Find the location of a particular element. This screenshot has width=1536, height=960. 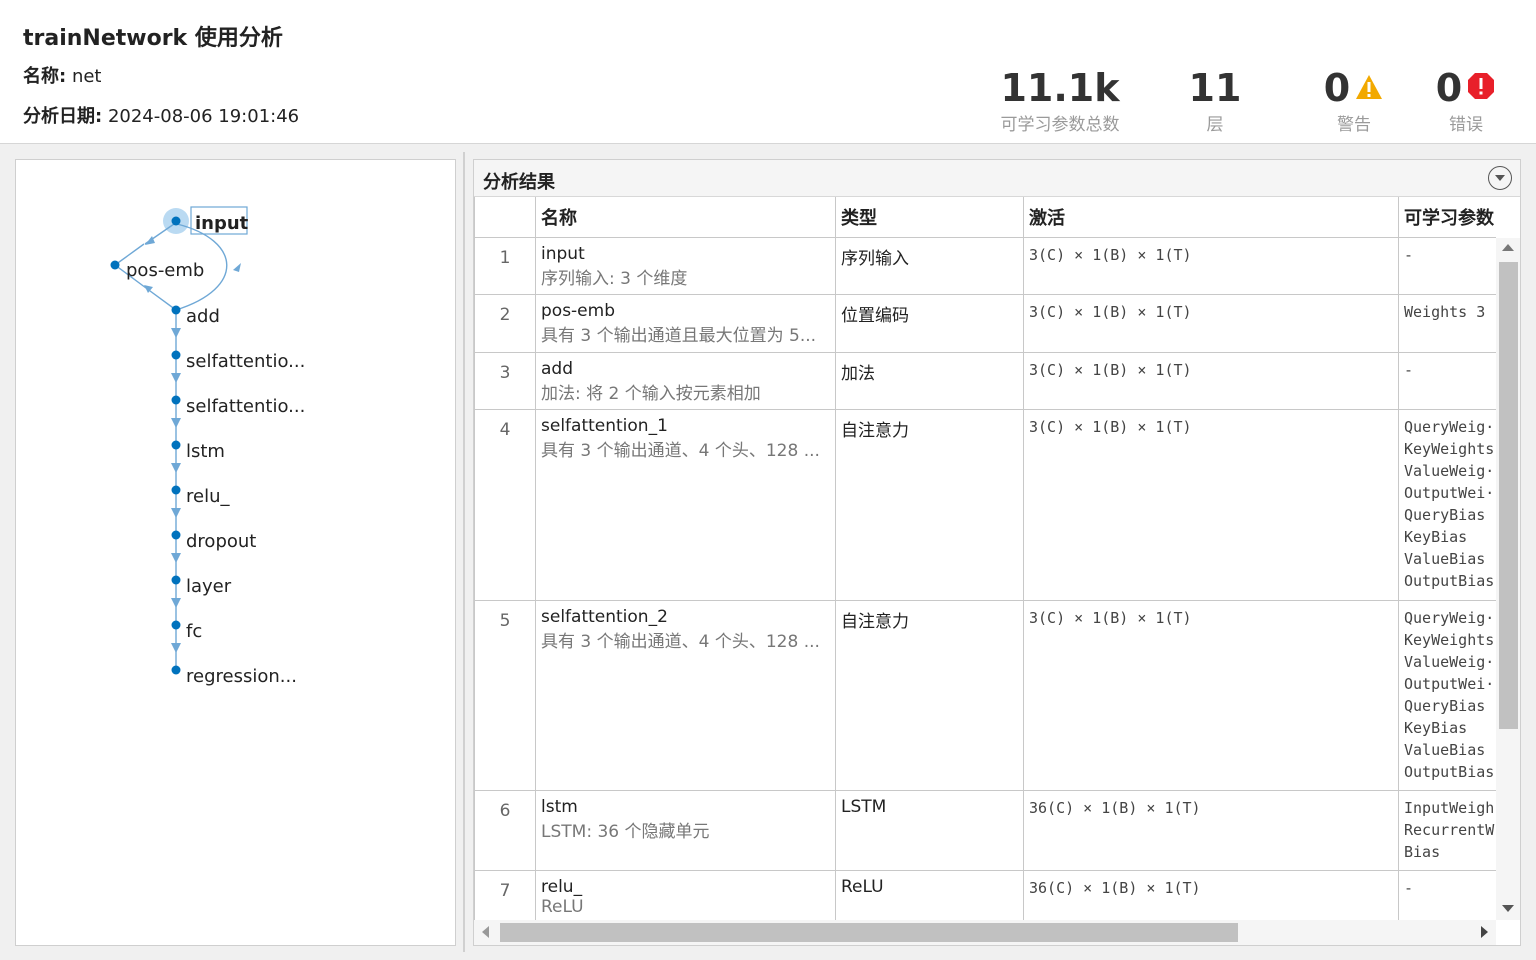

stat-learnables: 11.1k 可学习参数总数 is located at coordinates (1060, 100).